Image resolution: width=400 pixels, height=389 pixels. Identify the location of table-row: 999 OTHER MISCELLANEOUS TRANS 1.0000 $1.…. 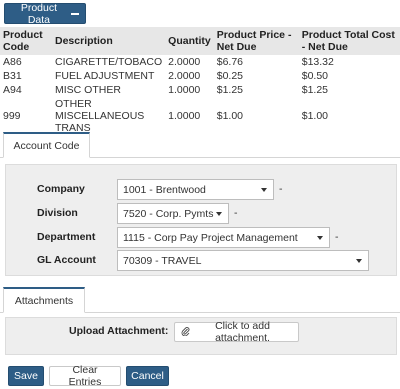
(200, 116).